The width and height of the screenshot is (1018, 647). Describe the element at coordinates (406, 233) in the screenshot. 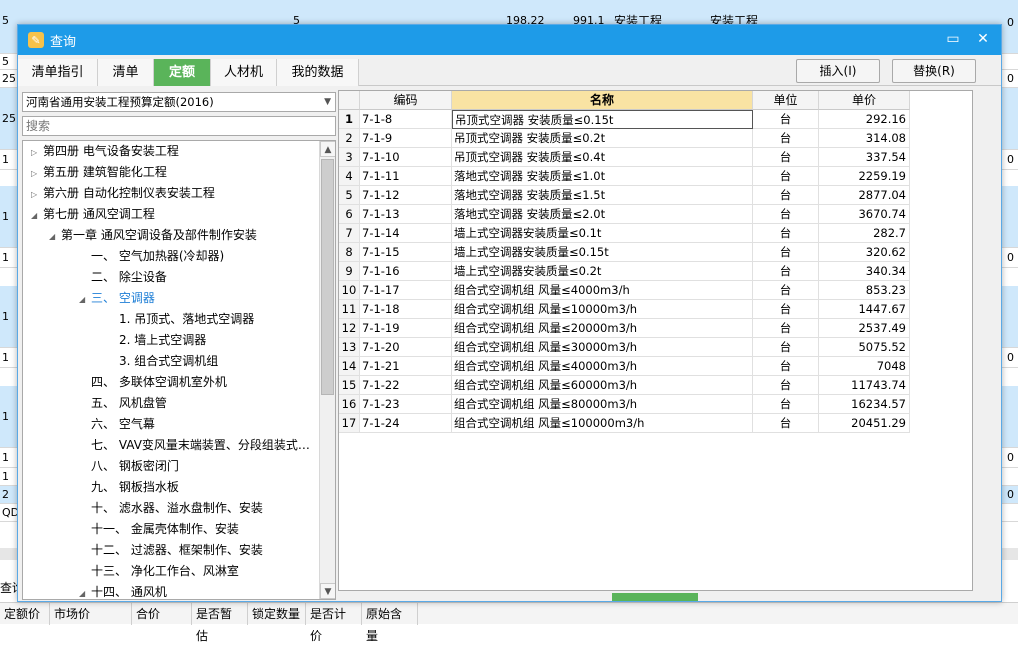

I see `grid-cell-code: 7-1-14` at that location.